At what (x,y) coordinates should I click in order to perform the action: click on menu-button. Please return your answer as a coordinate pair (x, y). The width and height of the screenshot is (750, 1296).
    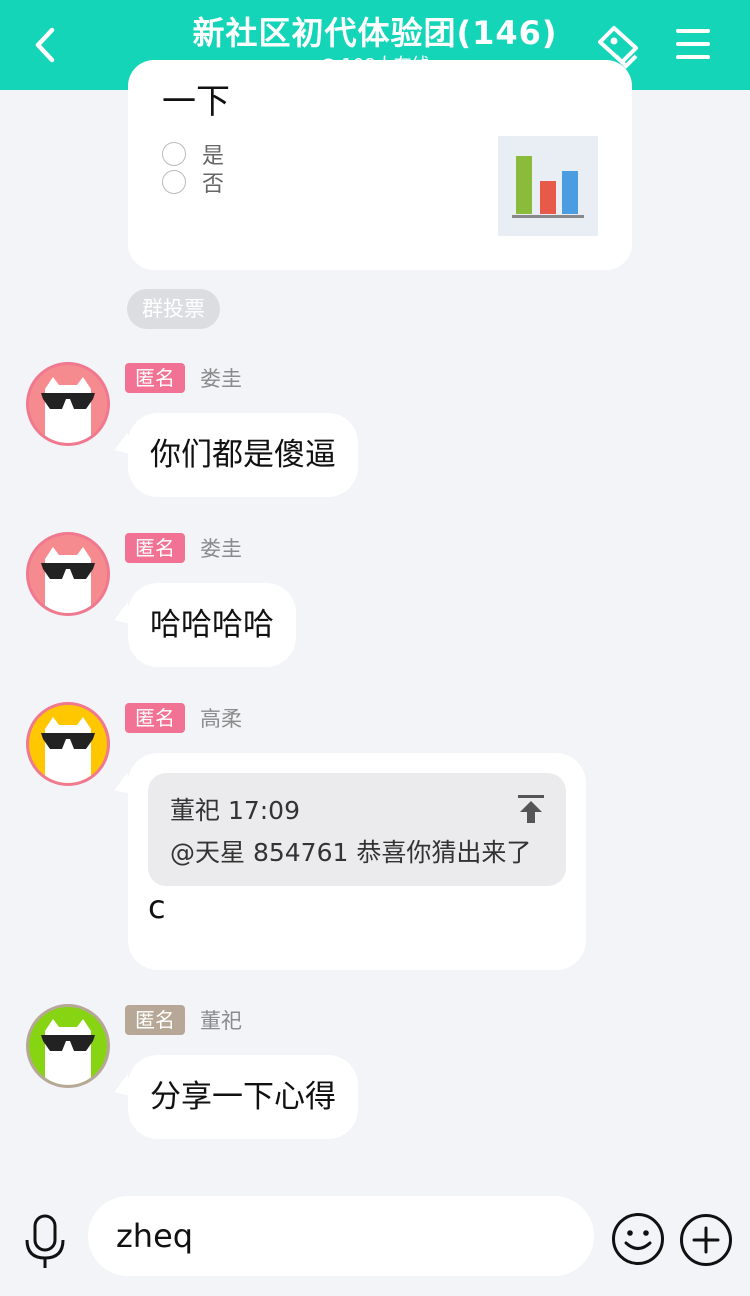
    Looking at the image, I should click on (693, 44).